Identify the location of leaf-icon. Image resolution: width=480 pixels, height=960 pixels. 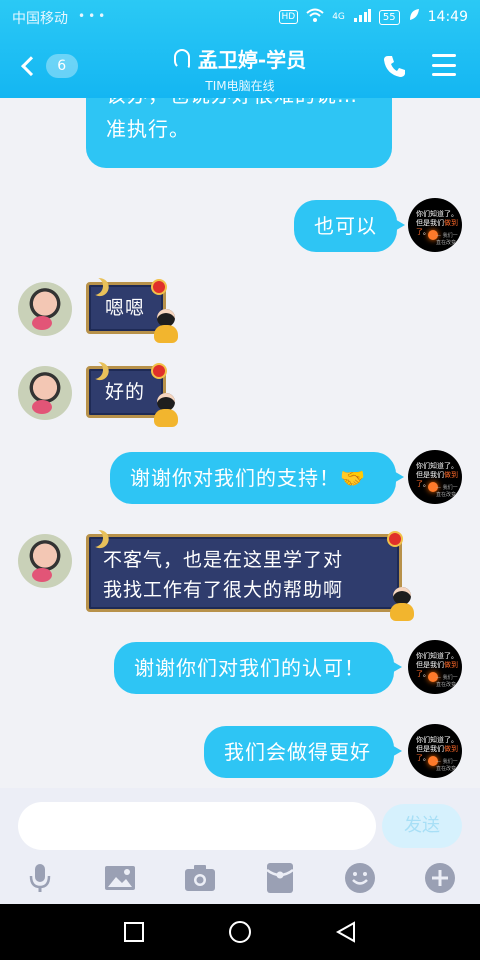
(414, 17).